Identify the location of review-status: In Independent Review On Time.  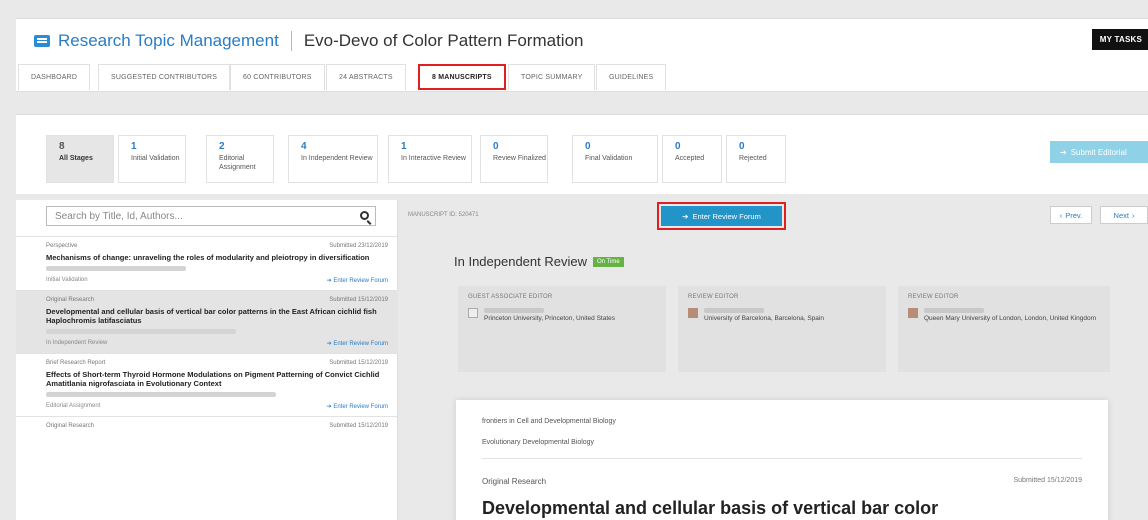
(539, 261).